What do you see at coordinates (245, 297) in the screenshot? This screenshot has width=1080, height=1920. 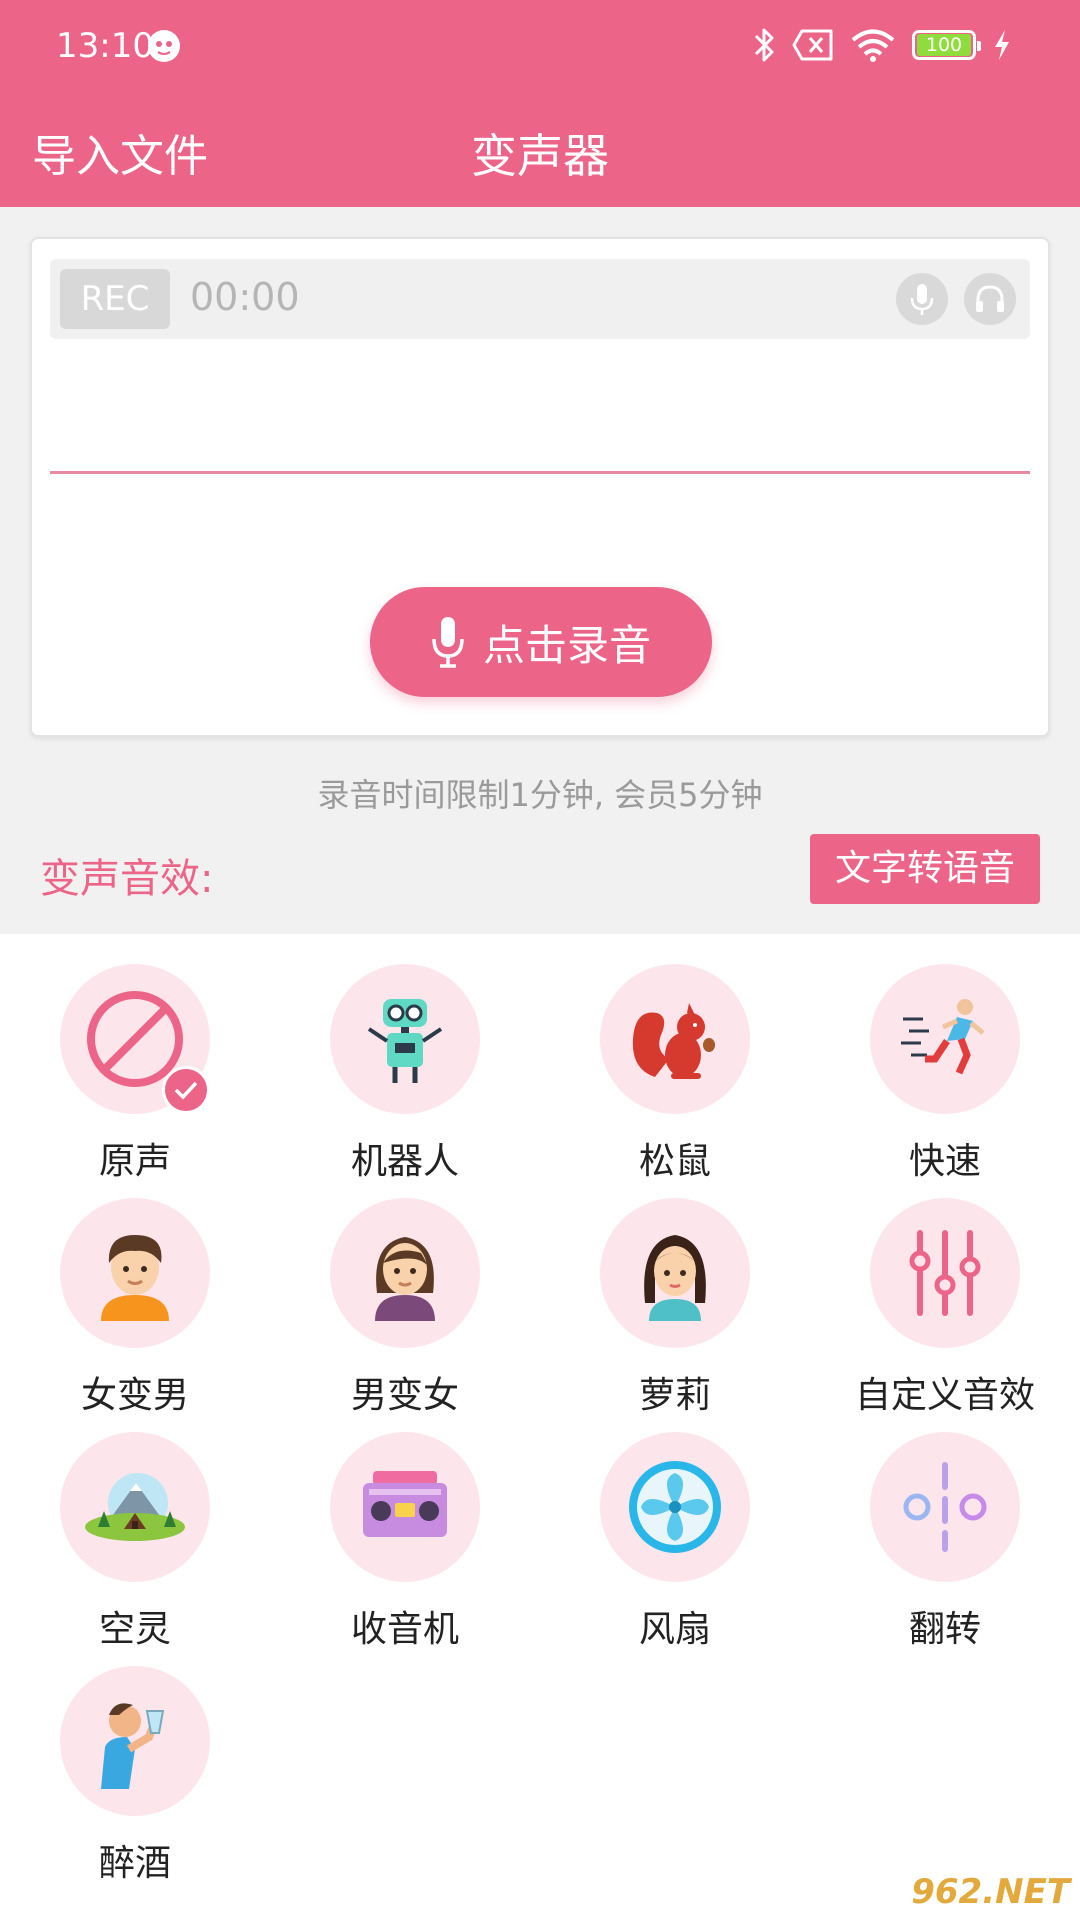 I see `recording-time: 00:00` at bounding box center [245, 297].